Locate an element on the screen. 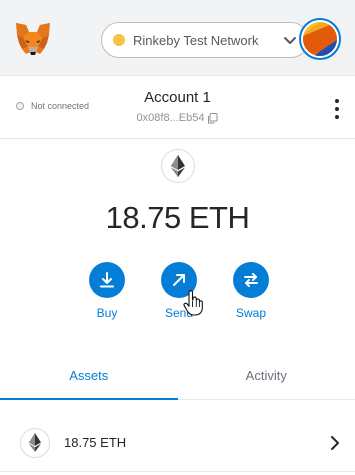 The width and height of the screenshot is (355, 475). copy-icon is located at coordinates (213, 117).